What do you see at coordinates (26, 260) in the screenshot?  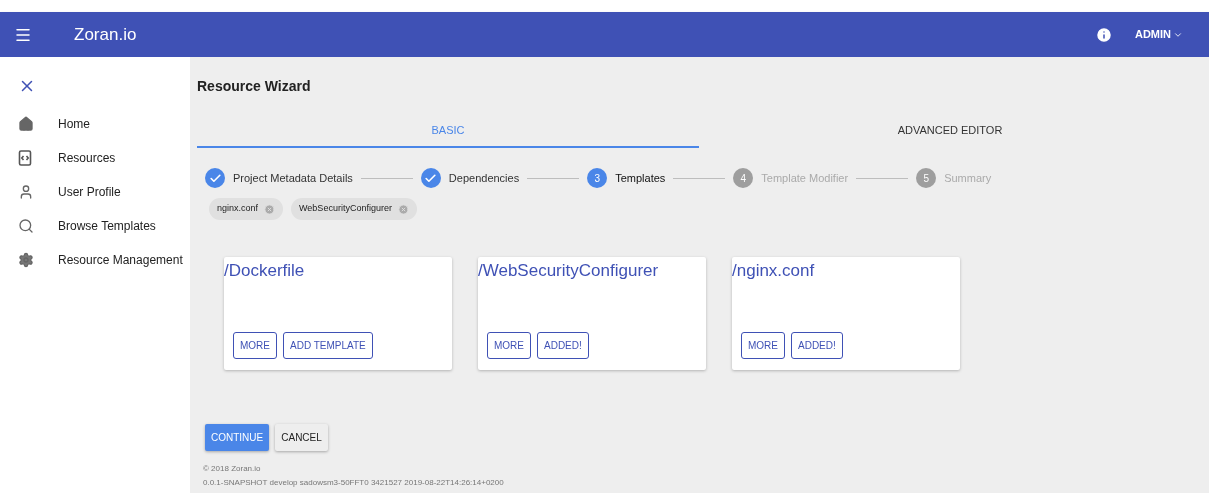 I see `gear-icon` at bounding box center [26, 260].